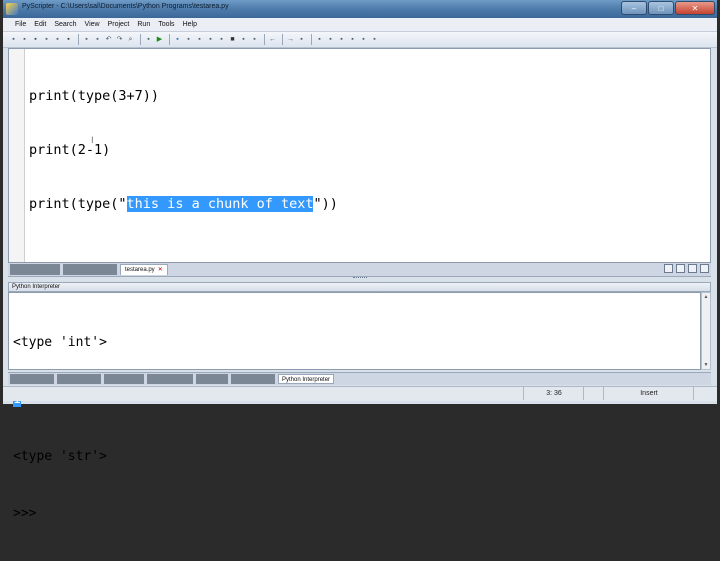 Image resolution: width=720 pixels, height=561 pixels. Describe the element at coordinates (92, 24) in the screenshot. I see `menu-view: View` at that location.